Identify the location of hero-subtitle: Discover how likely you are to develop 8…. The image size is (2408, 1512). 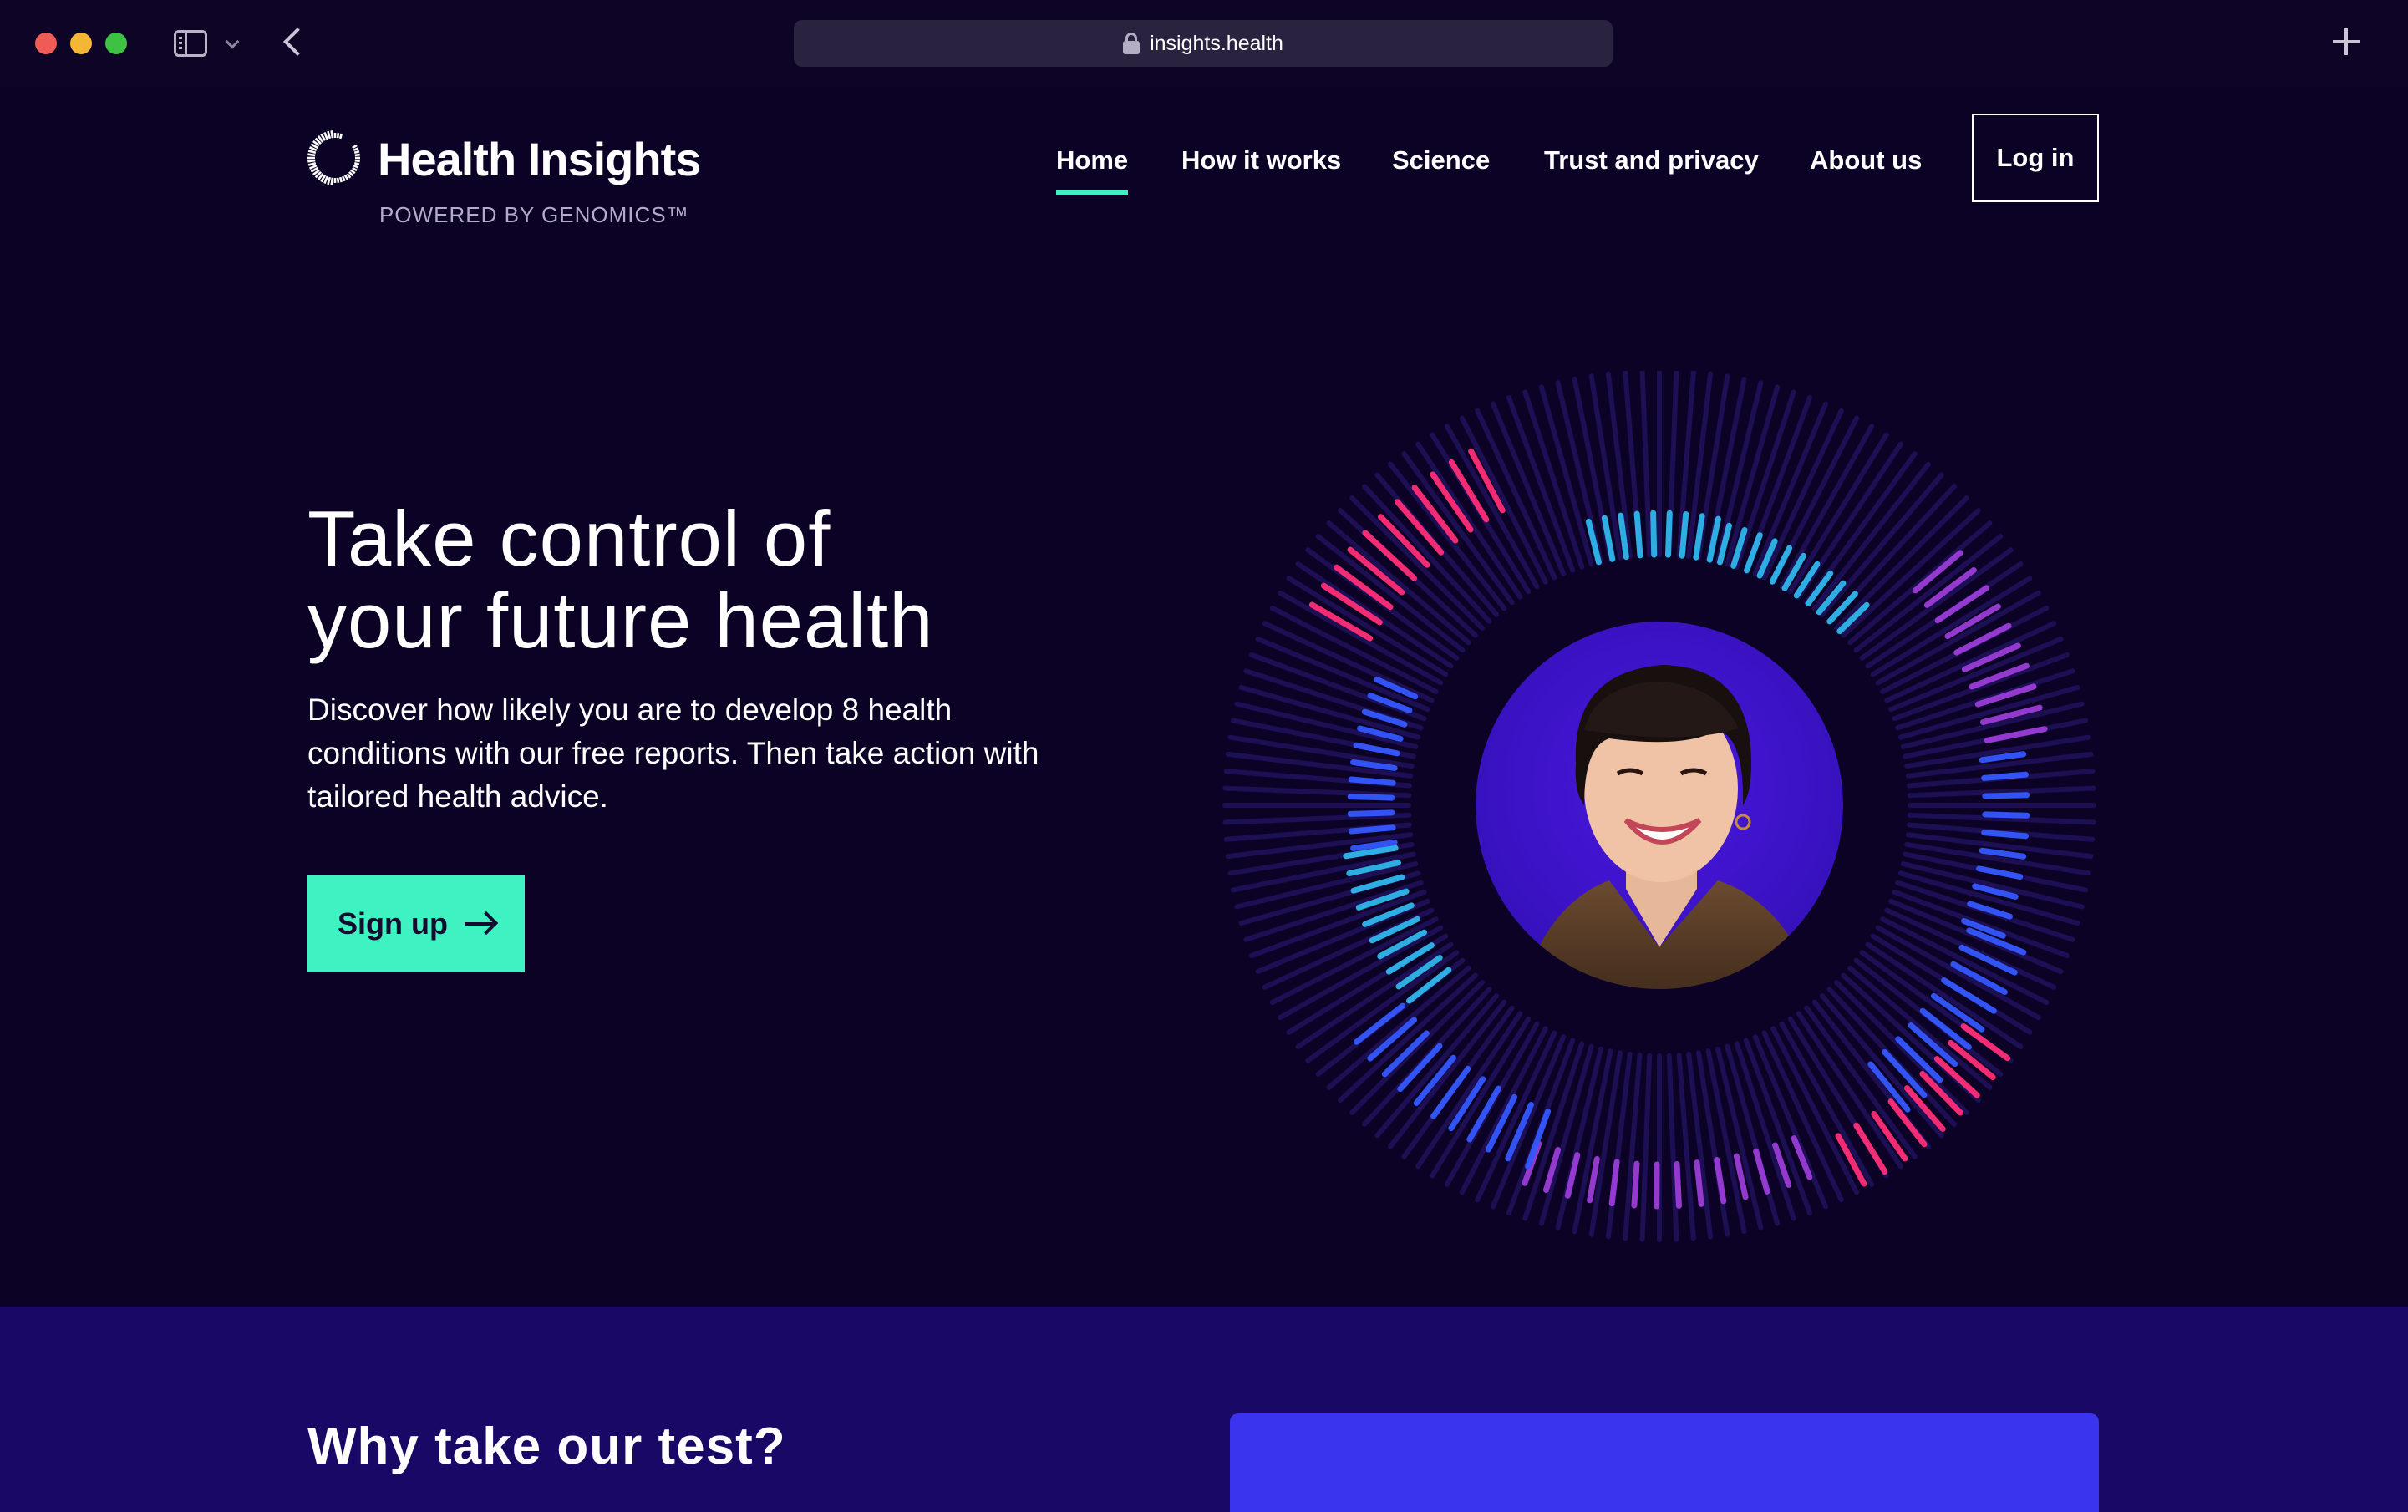
(673, 753).